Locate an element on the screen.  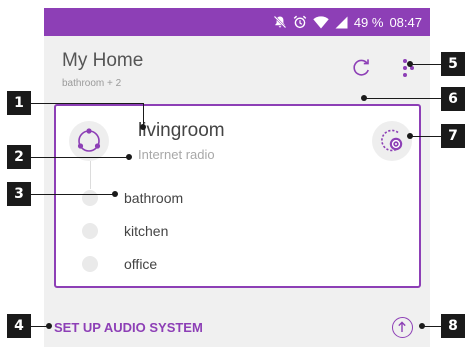
callout-6: 6 is located at coordinates (453, 99).